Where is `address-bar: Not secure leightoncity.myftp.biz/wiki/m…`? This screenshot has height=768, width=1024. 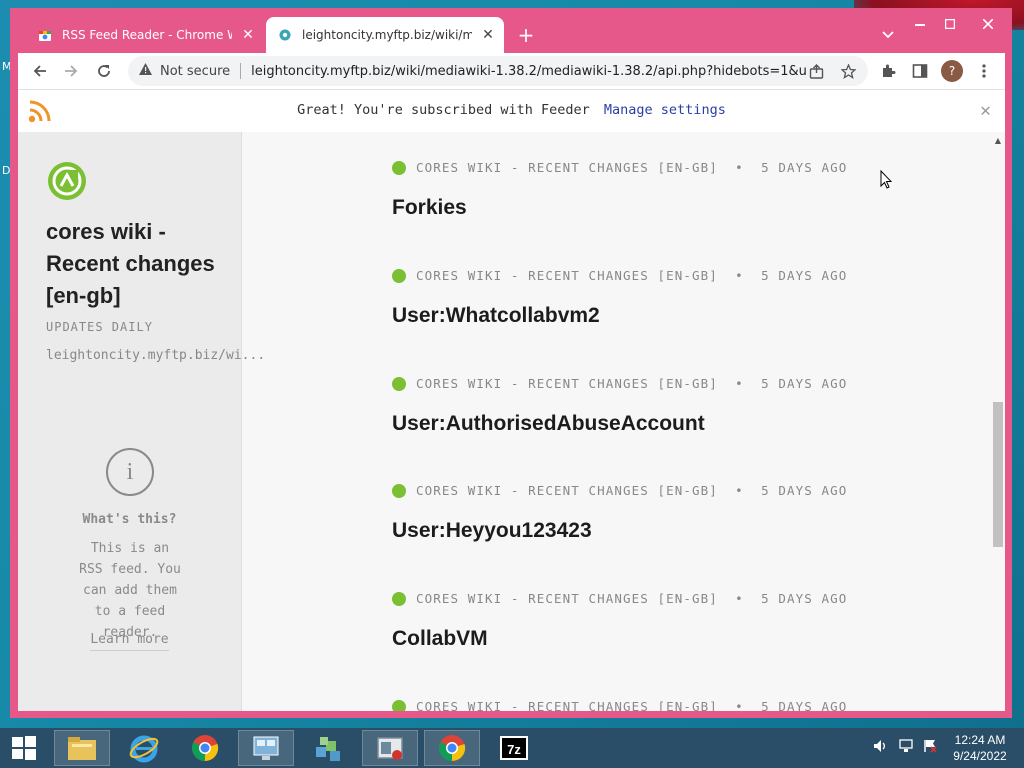 address-bar: Not secure leightoncity.myftp.biz/wiki/m… is located at coordinates (498, 71).